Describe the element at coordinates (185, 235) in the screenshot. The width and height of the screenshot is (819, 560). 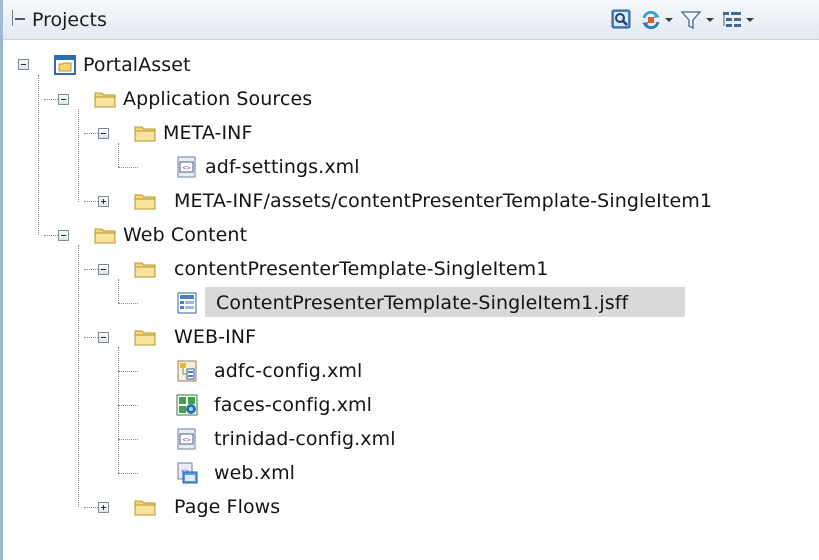
I see `node-label: Web Content` at that location.